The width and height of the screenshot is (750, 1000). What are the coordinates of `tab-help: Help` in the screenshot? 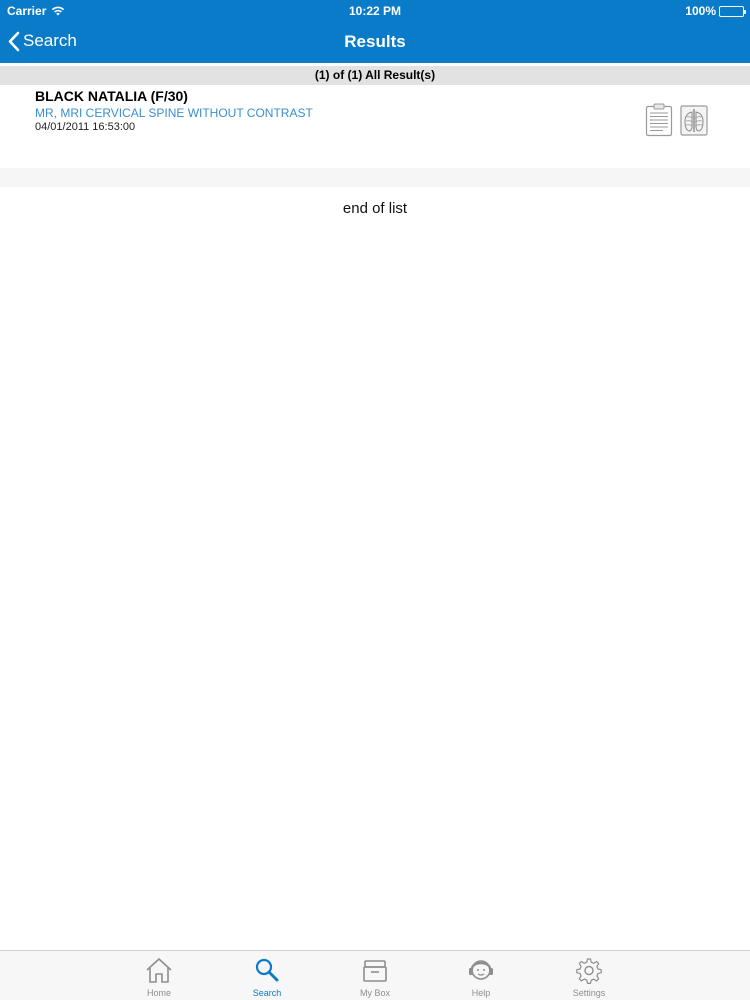 It's located at (481, 975).